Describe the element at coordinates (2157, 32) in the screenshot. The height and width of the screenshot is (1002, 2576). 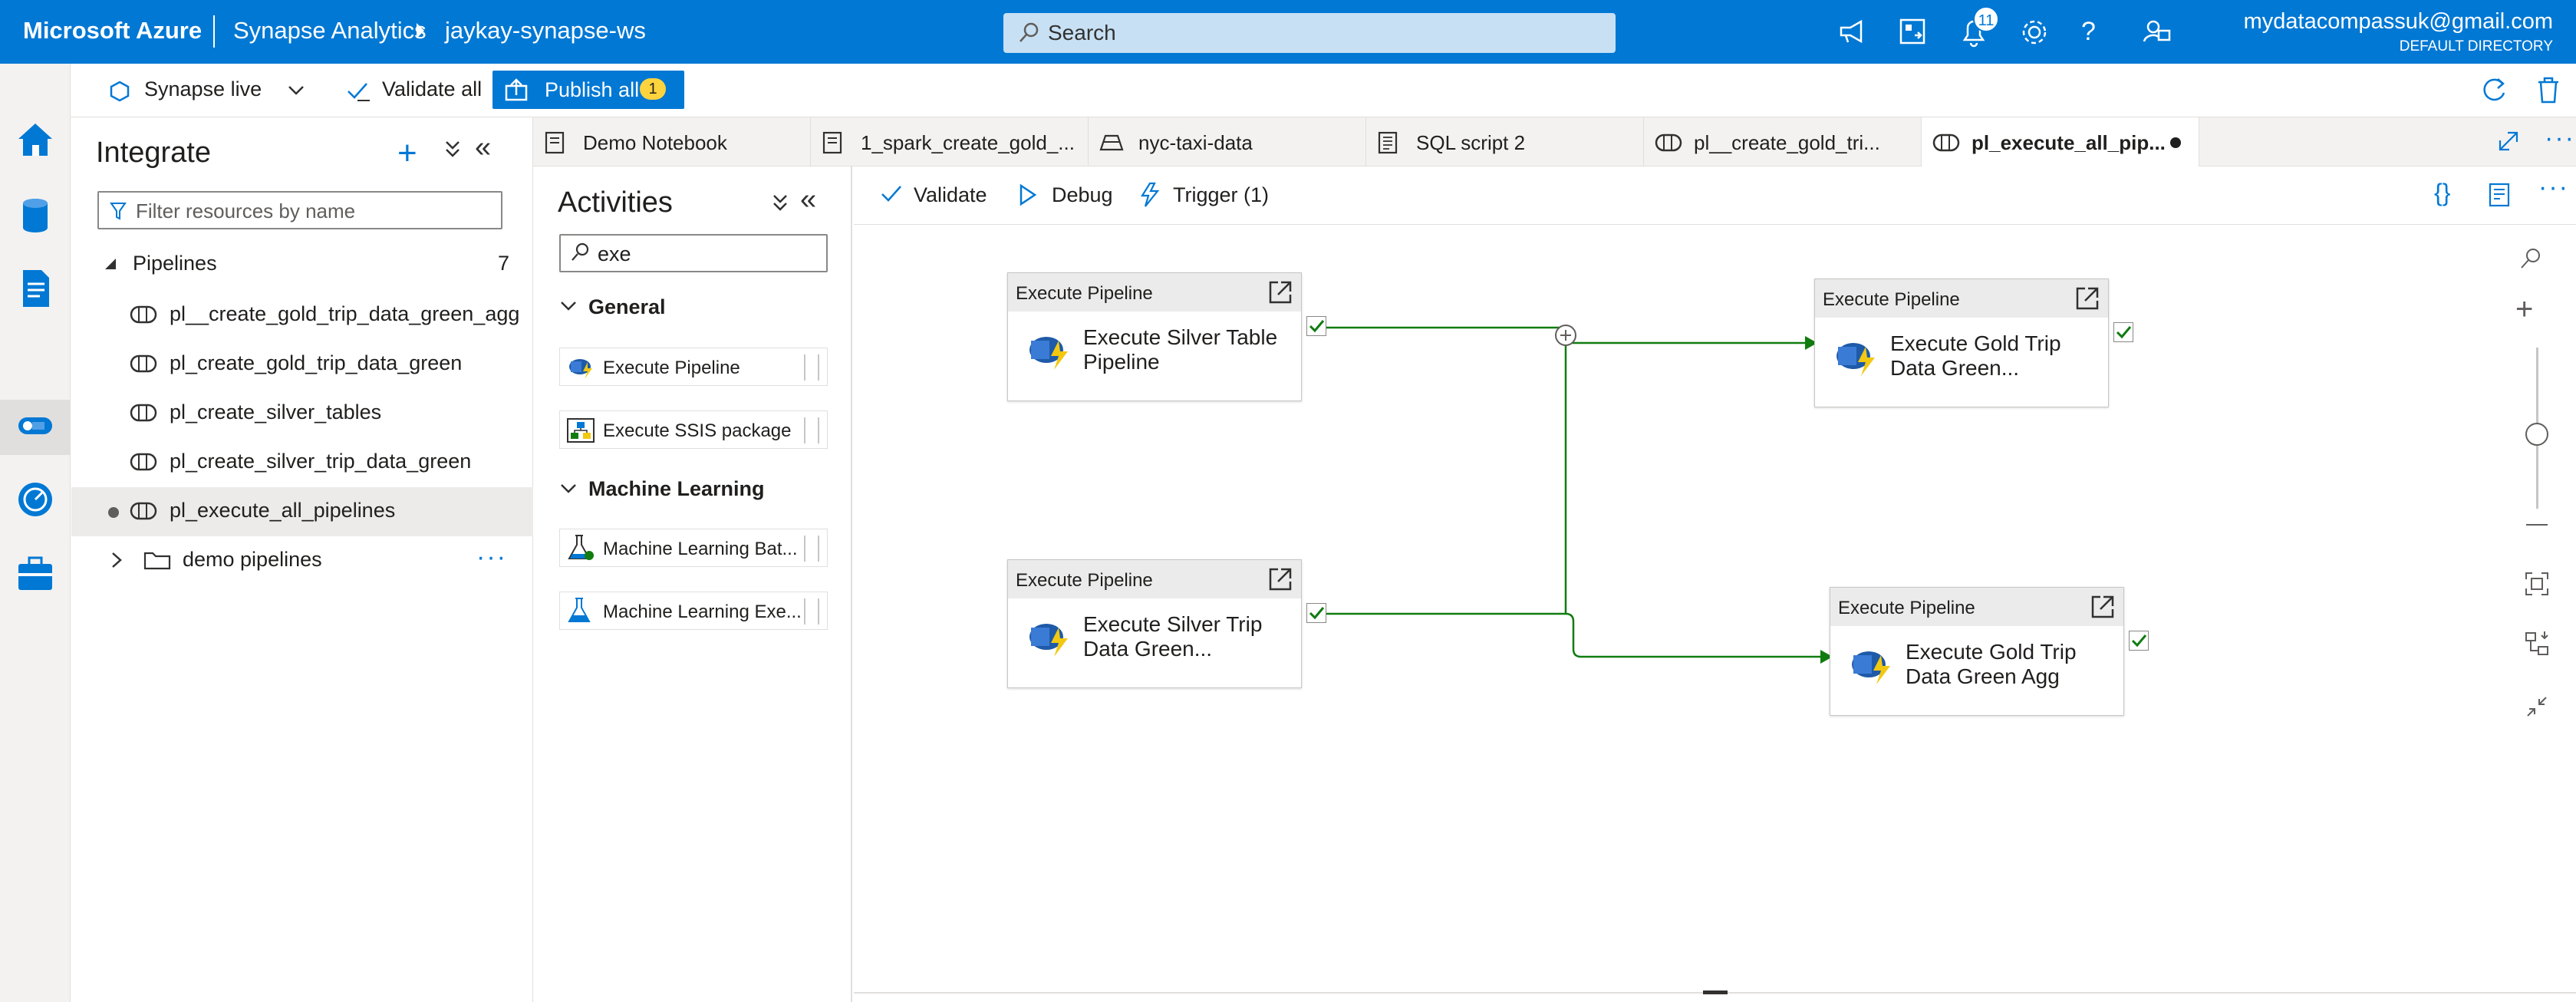
I see `feedback-icon` at that location.